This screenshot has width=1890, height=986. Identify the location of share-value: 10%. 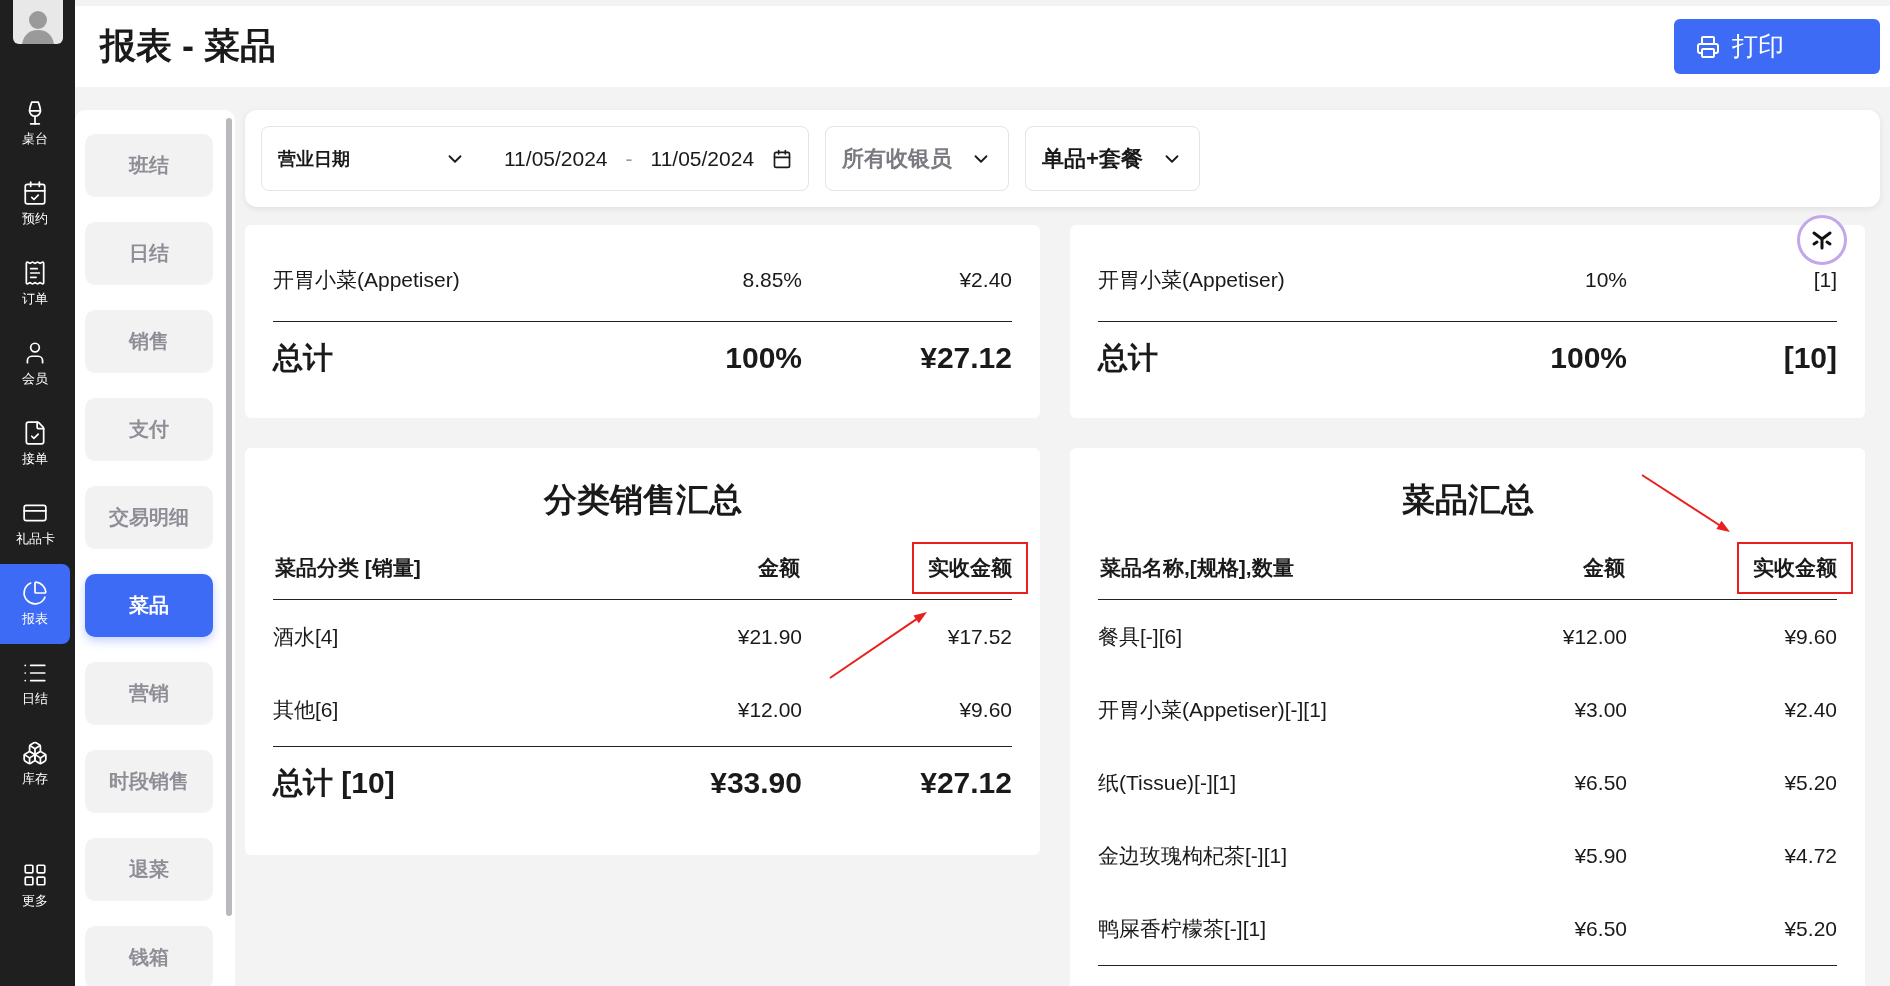
(1605, 280).